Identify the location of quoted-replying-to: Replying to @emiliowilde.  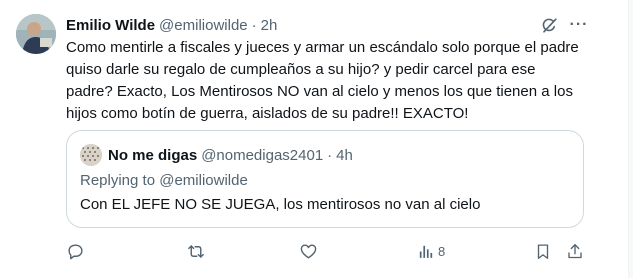
(164, 181).